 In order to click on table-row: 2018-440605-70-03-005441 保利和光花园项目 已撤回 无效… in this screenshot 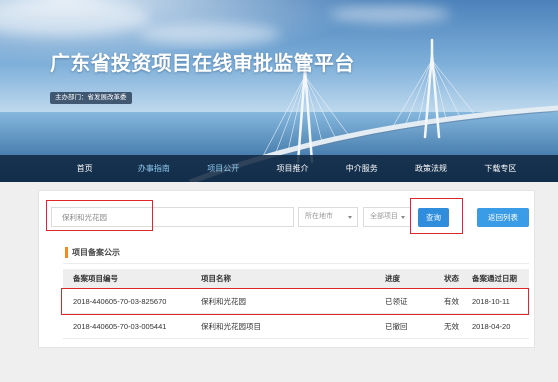, I will do `click(296, 326)`.